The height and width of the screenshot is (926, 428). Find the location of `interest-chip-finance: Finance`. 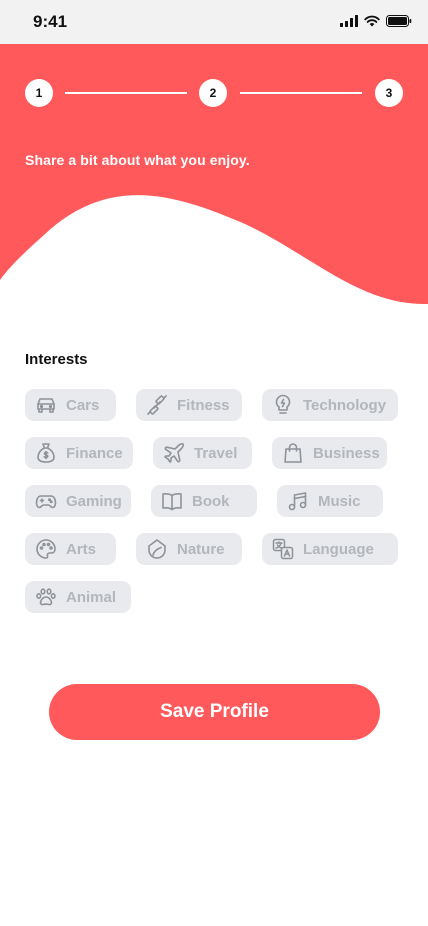

interest-chip-finance: Finance is located at coordinates (79, 453).